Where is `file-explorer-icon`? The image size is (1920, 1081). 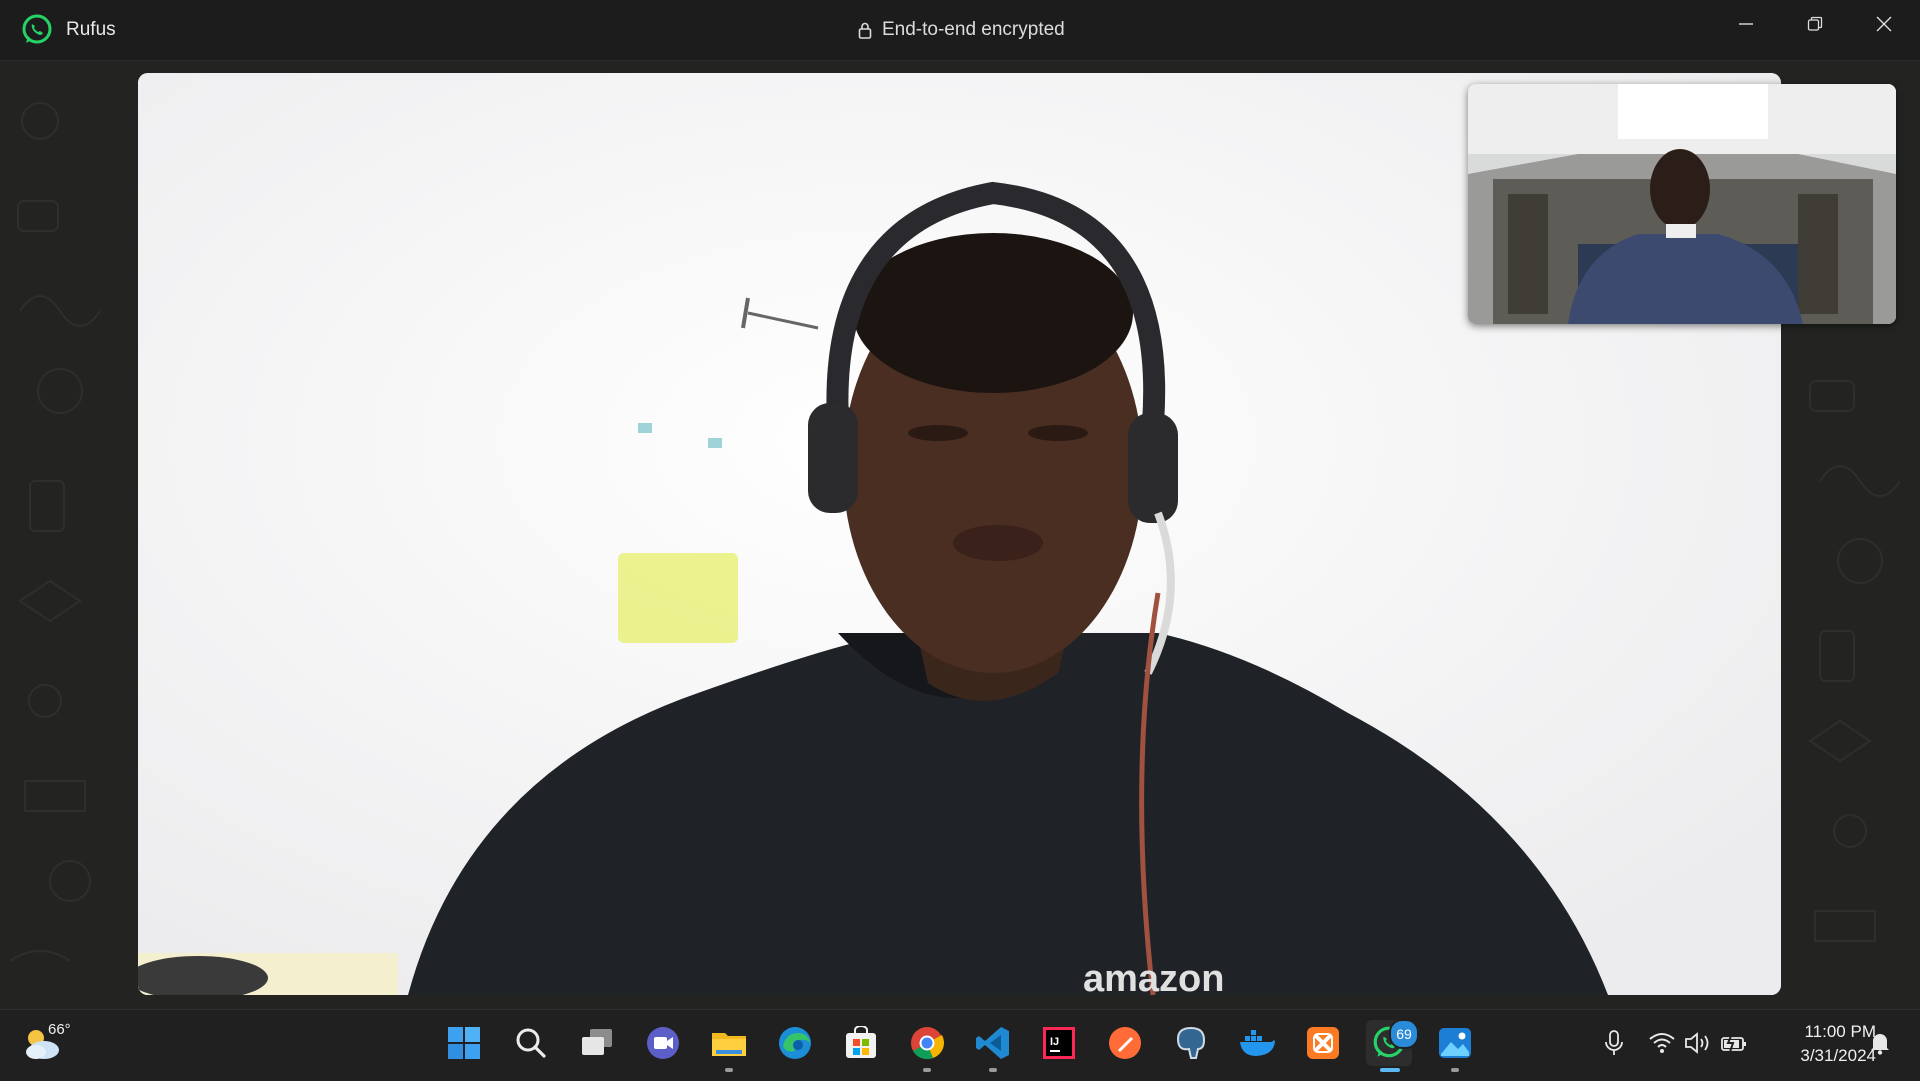
file-explorer-icon is located at coordinates (729, 1044).